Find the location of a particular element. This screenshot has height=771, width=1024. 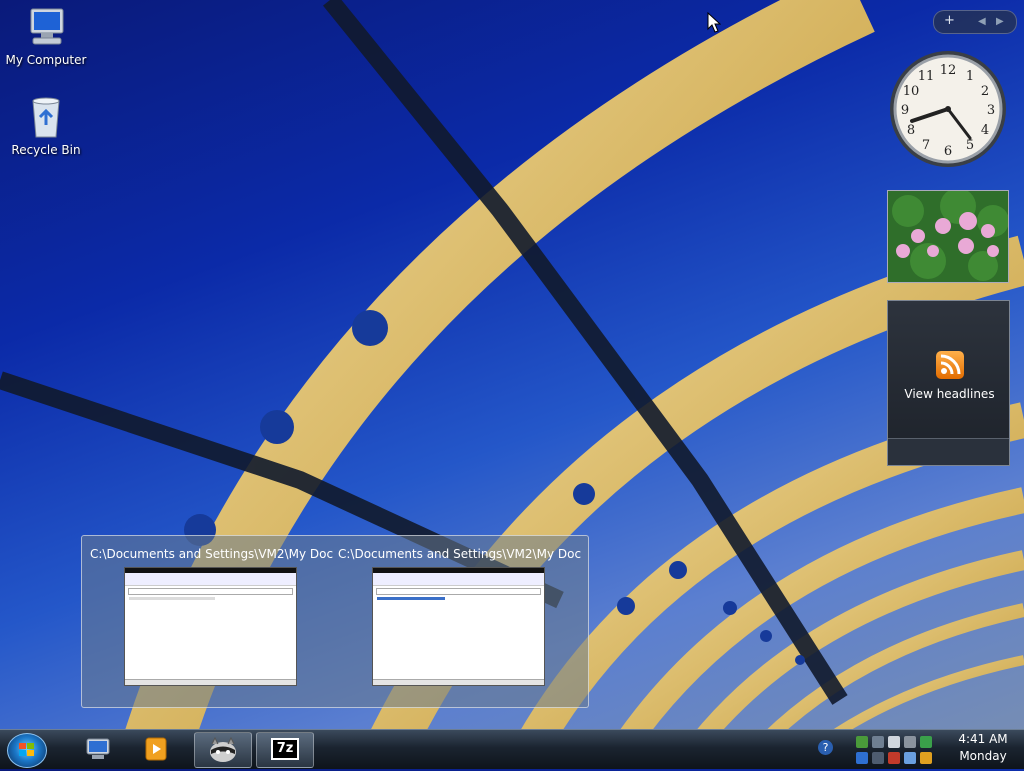

start-button is located at coordinates (27, 750).